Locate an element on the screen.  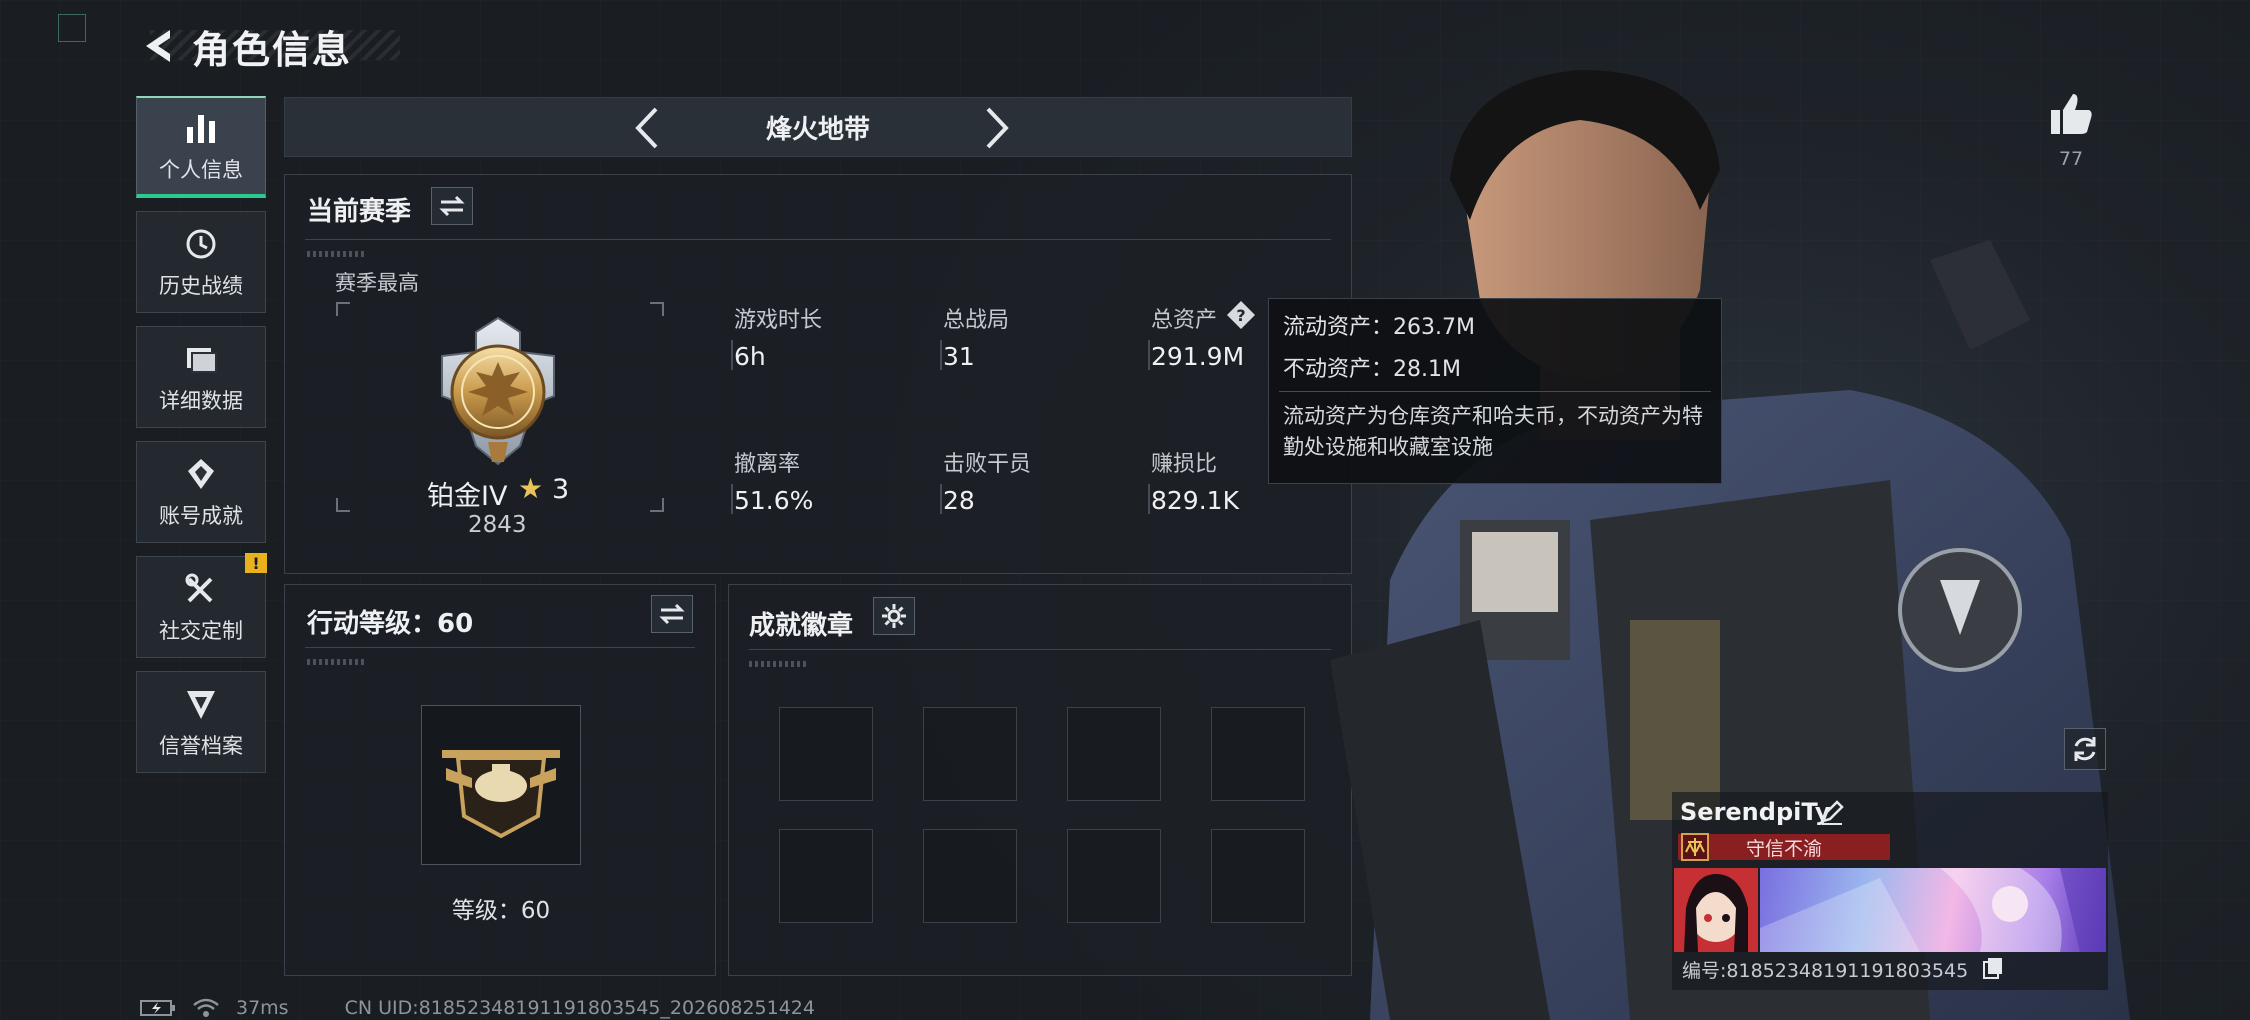
star-icon: ★ is located at coordinates (531, 488).